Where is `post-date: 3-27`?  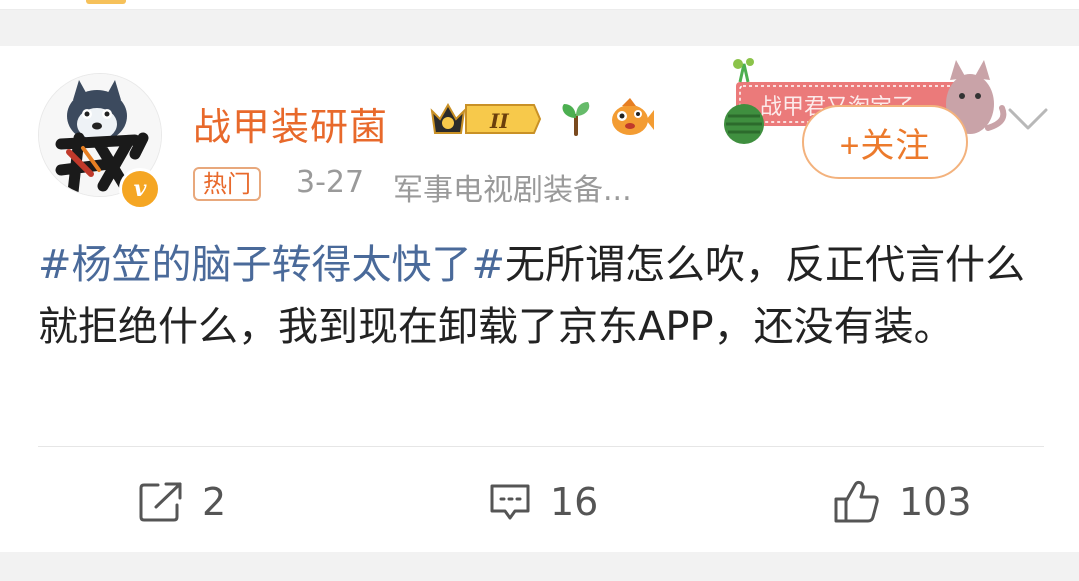 post-date: 3-27 is located at coordinates (330, 182).